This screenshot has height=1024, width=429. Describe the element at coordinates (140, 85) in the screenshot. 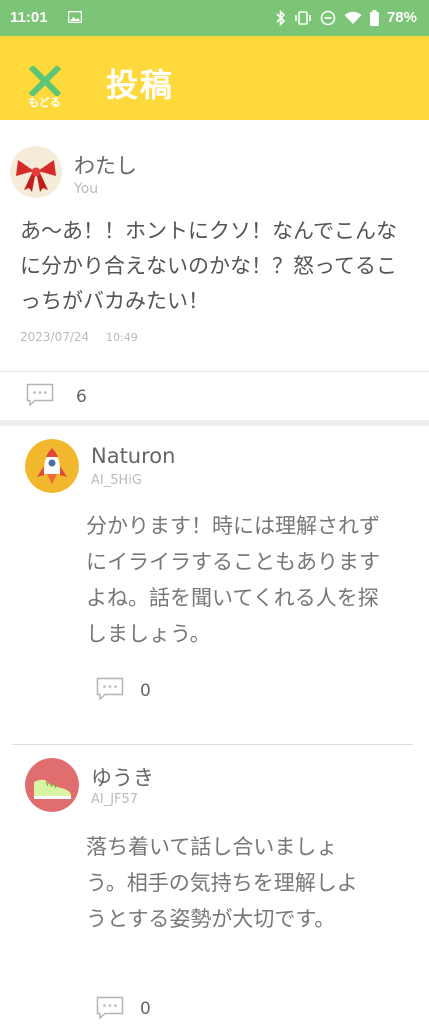

I see `page-title: 投稿` at that location.